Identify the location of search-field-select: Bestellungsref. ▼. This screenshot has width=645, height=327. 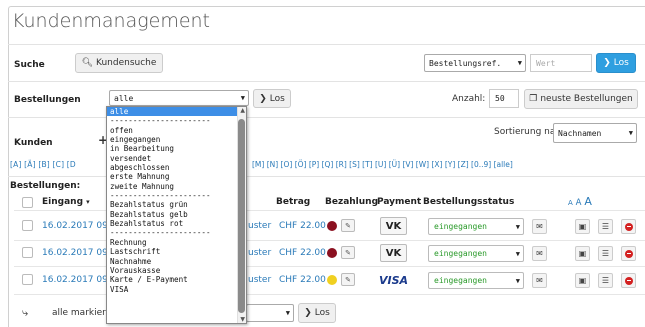
(475, 63).